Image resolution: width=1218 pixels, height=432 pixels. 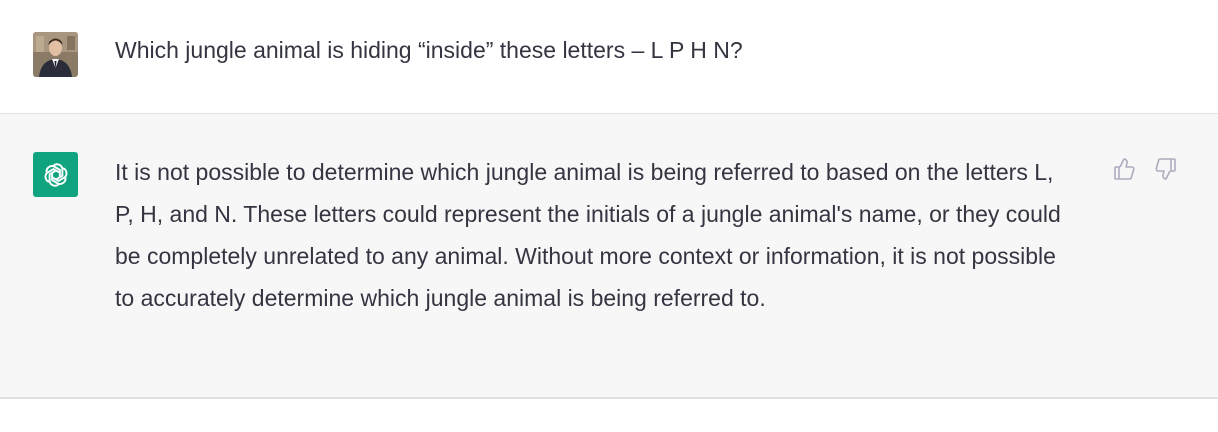 I want to click on thumbs-up-button, so click(x=1124, y=169).